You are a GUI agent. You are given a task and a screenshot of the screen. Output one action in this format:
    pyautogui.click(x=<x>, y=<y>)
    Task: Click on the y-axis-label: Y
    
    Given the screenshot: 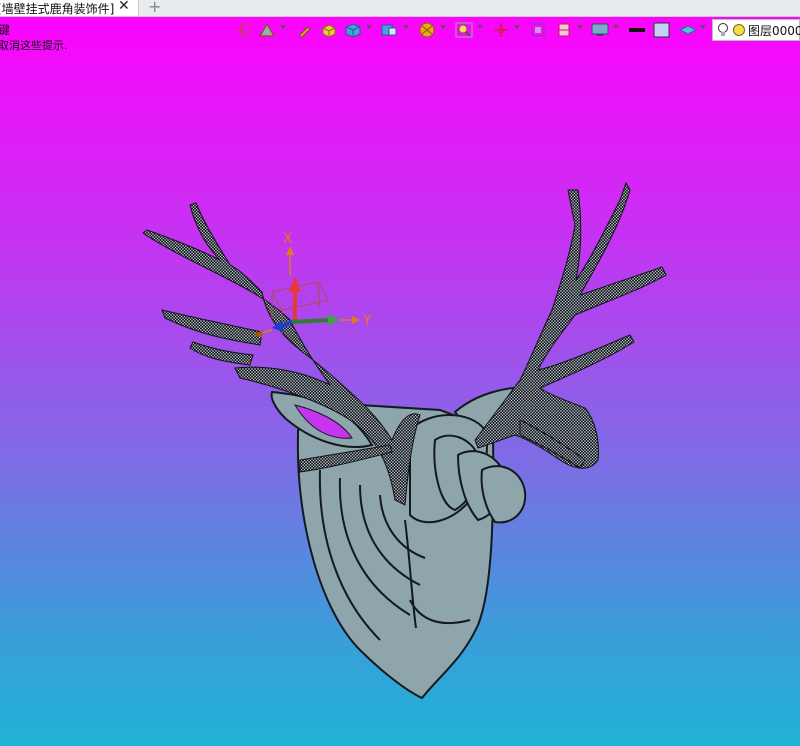 What is the action you would take?
    pyautogui.click(x=367, y=321)
    